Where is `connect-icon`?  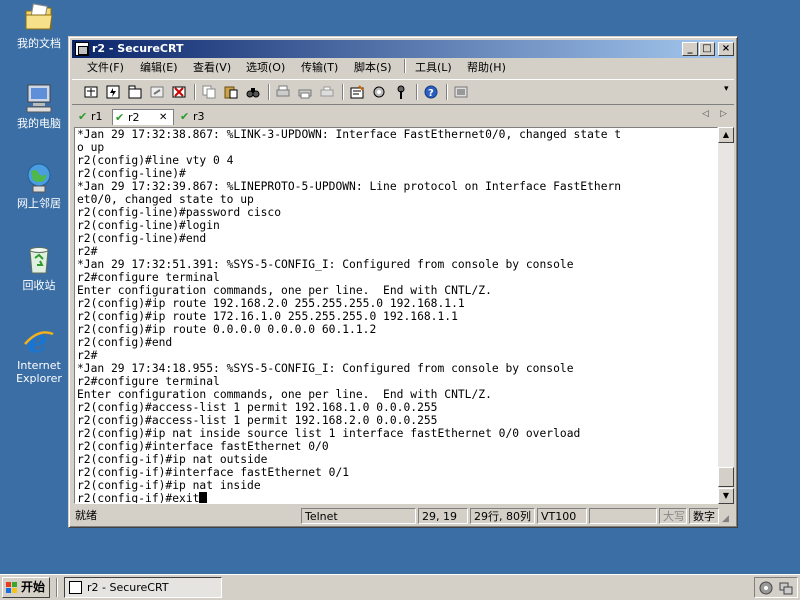
connect-icon is located at coordinates (91, 92).